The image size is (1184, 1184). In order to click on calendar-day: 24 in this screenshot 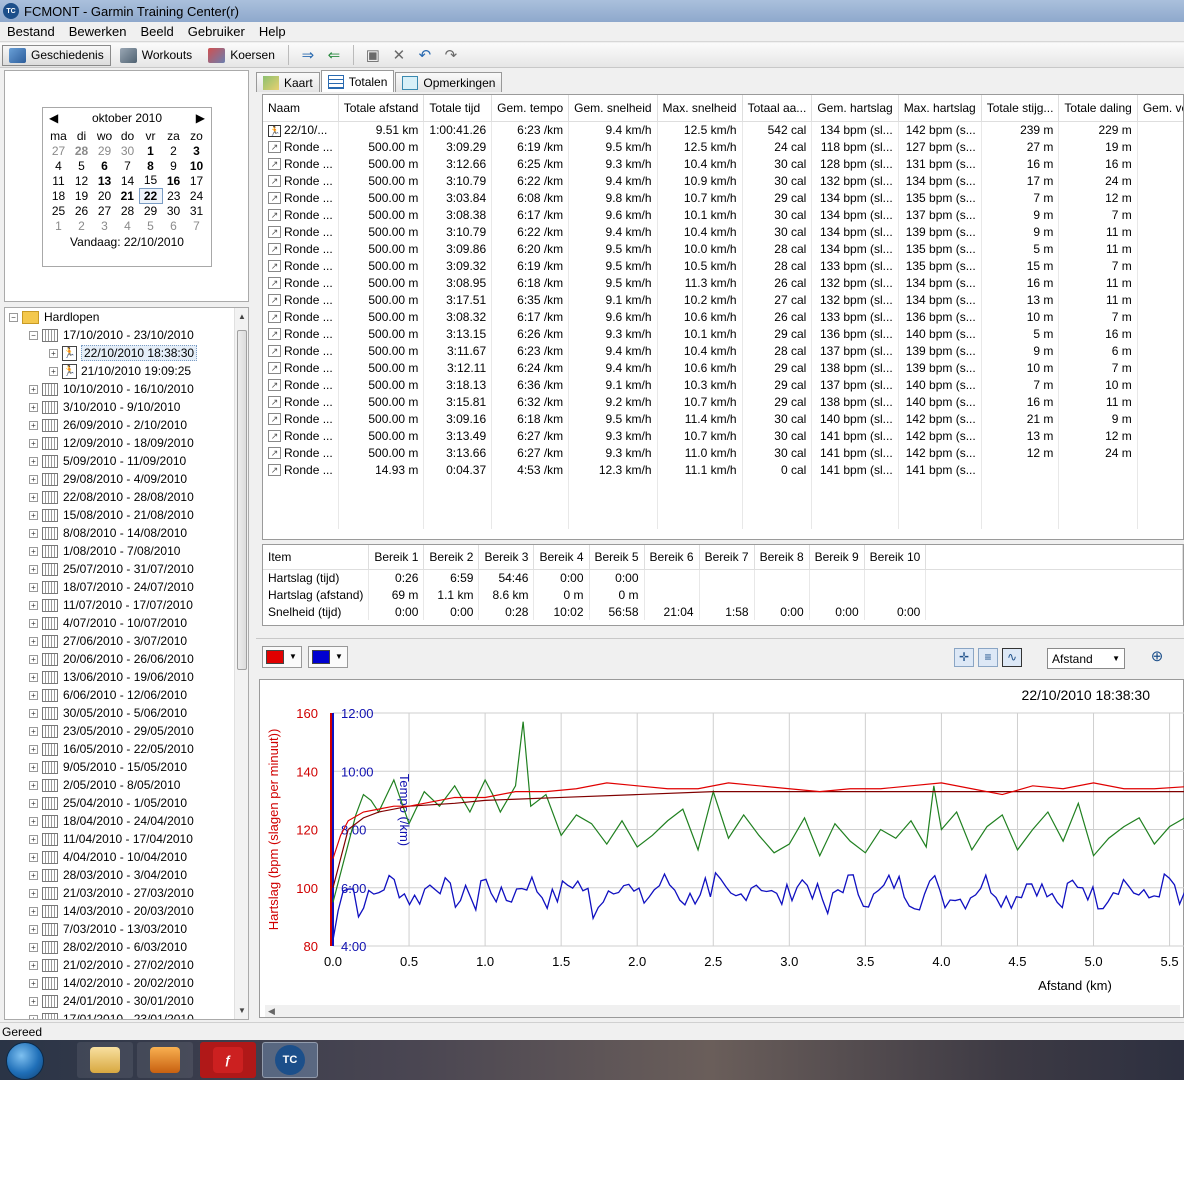, I will do `click(196, 195)`.